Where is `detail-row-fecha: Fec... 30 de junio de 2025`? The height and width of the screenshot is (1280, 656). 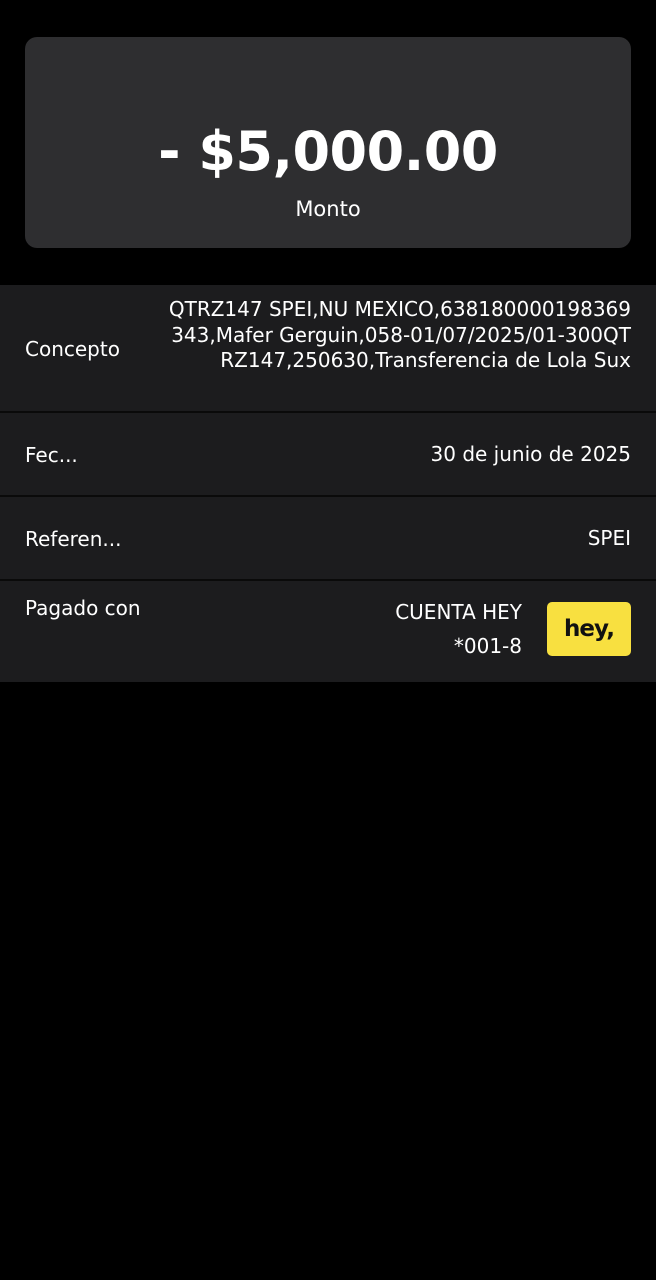
detail-row-fecha: Fec... 30 de junio de 2025 is located at coordinates (328, 455).